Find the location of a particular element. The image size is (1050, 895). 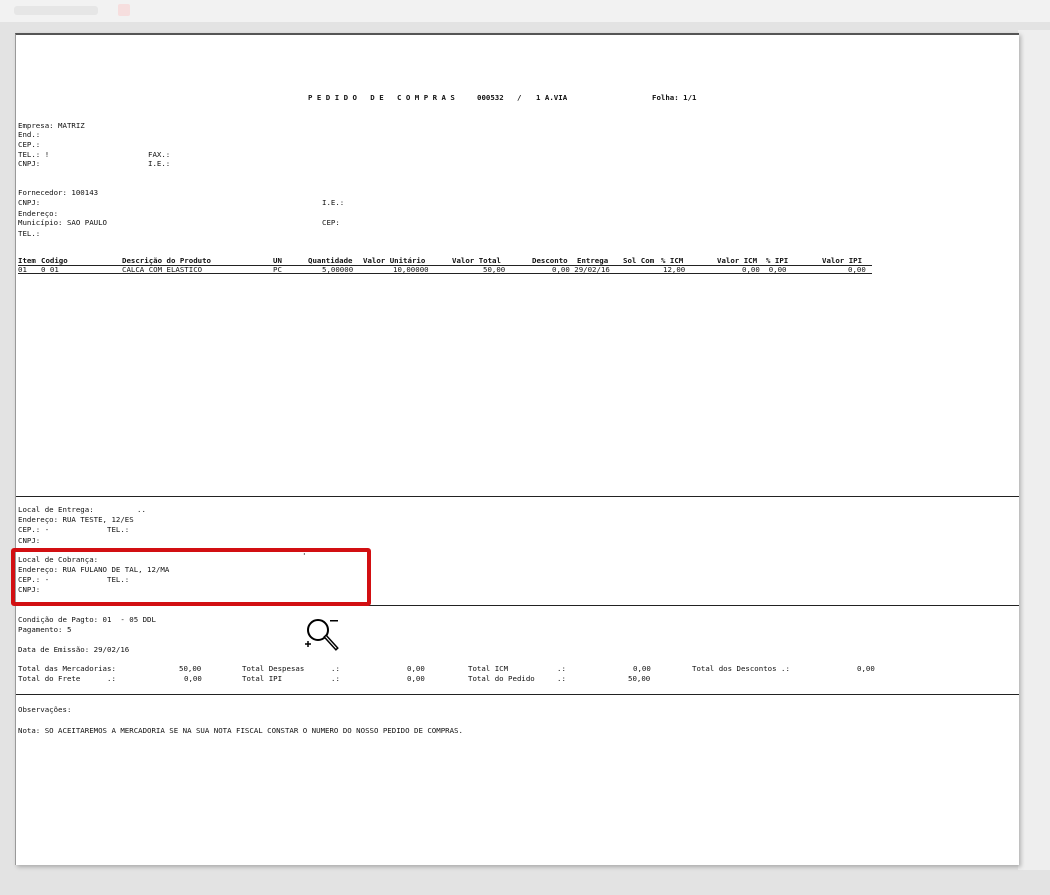

fornecedor-code: Fornecedor: 100143 is located at coordinates (58, 192).